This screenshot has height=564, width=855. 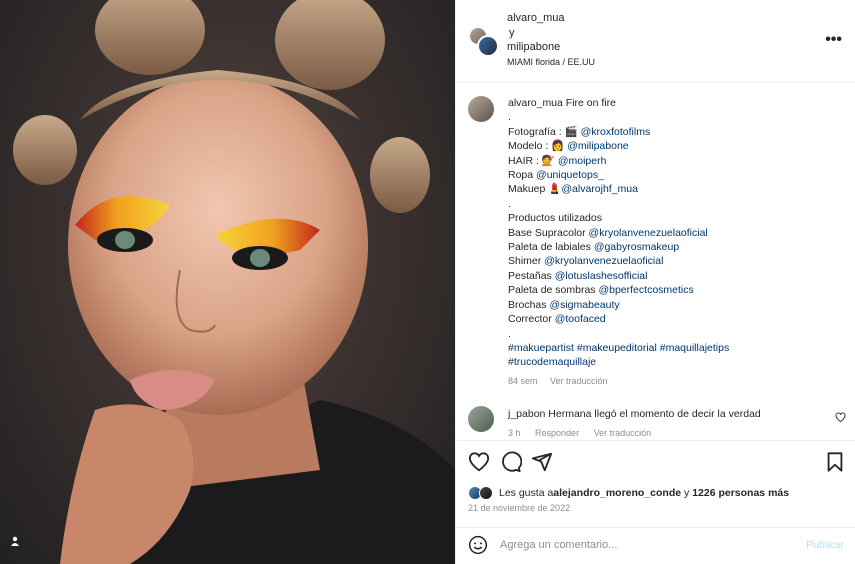 What do you see at coordinates (553, 290) in the screenshot?
I see `product-label: Paleta de sombras` at bounding box center [553, 290].